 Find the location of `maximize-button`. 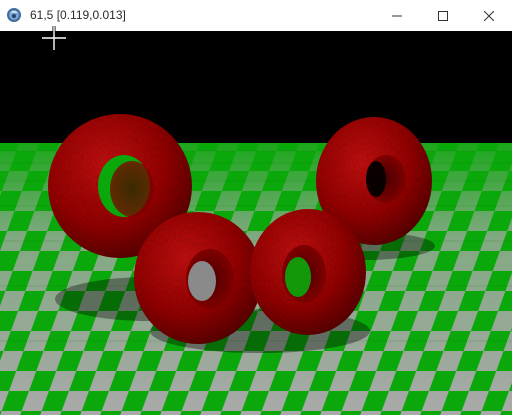

maximize-button is located at coordinates (443, 15).